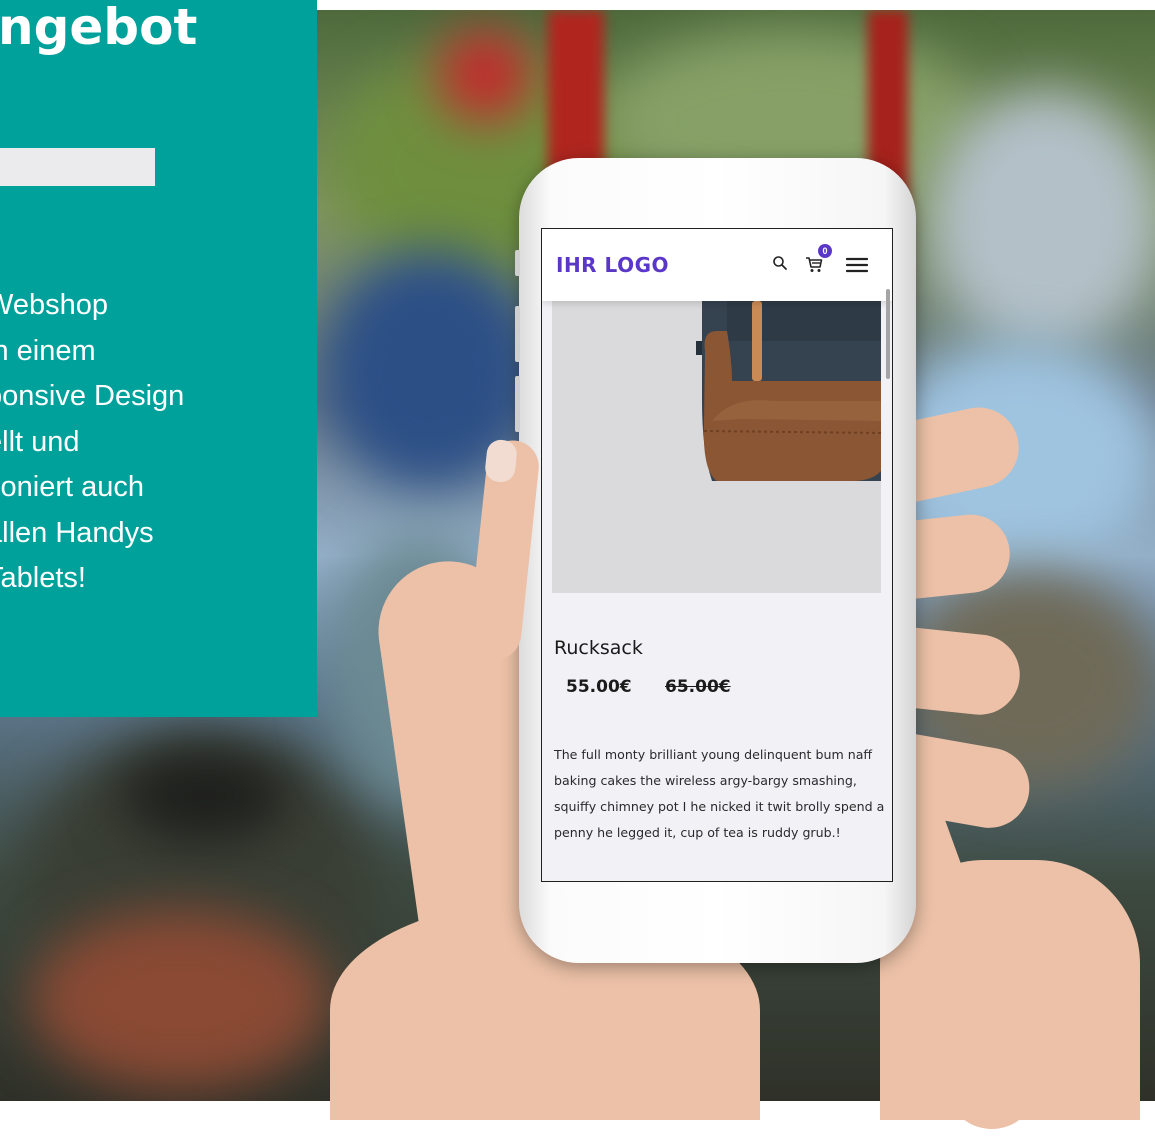  I want to click on promo-text-line: ponsive Design, so click(92, 396).